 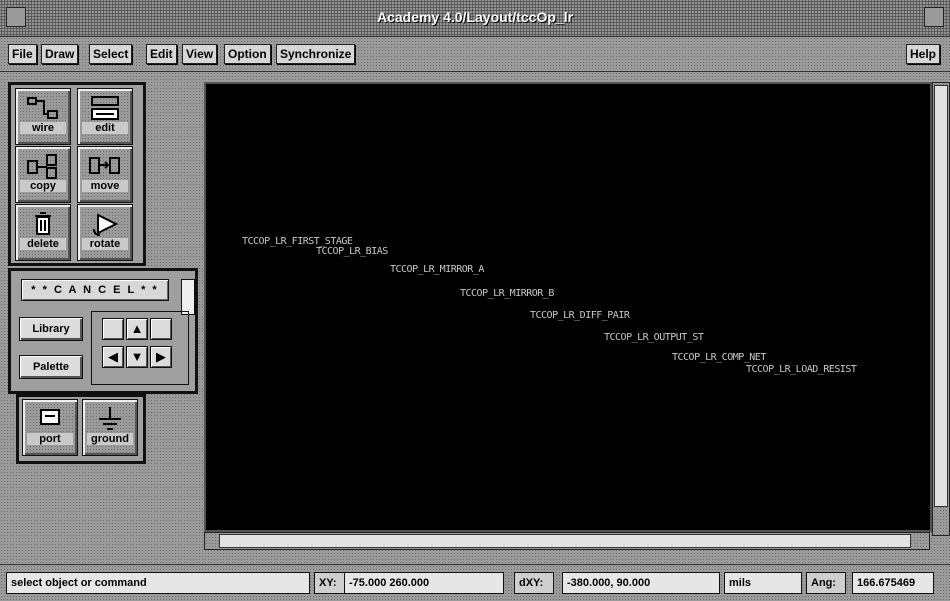 I want to click on ground-button: ground, so click(x=110, y=427).